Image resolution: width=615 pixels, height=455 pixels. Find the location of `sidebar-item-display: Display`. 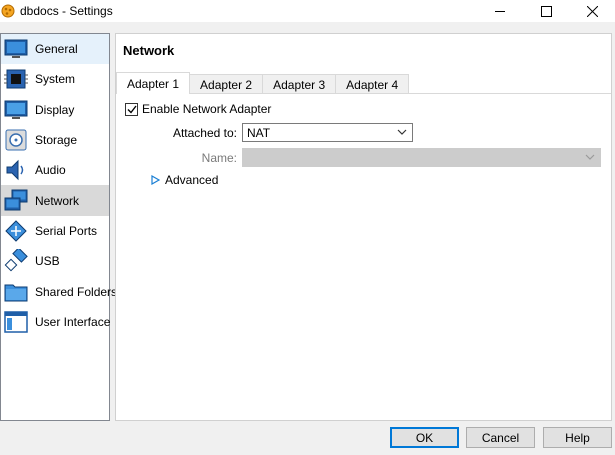

sidebar-item-display: Display is located at coordinates (55, 110).